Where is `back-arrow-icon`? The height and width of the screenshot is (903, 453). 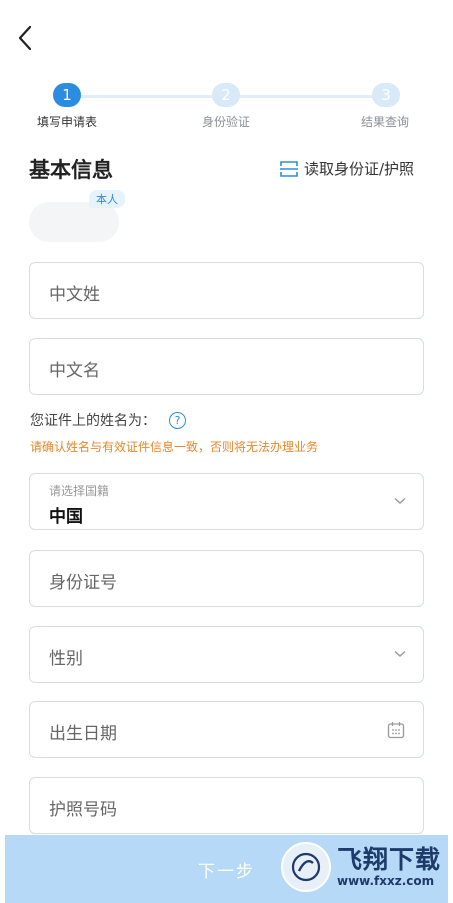
back-arrow-icon is located at coordinates (26, 38).